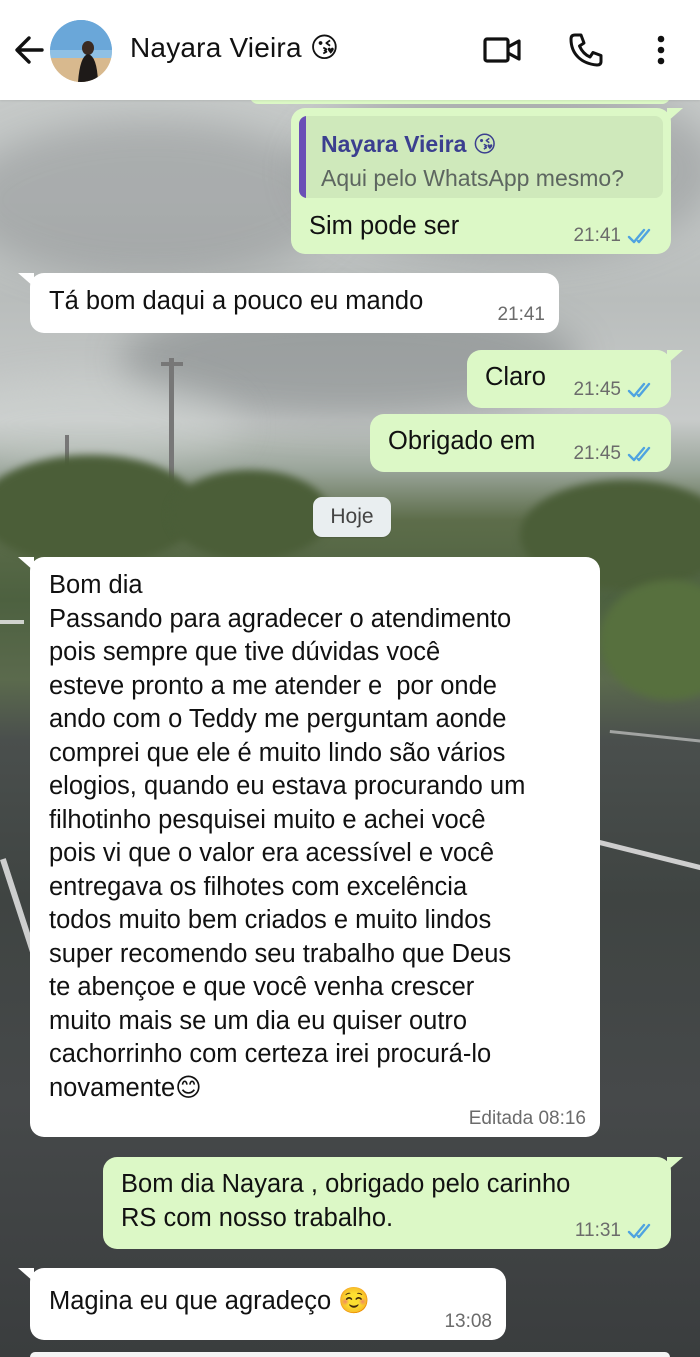  I want to click on message-meta: Editada 08:16, so click(527, 1119).